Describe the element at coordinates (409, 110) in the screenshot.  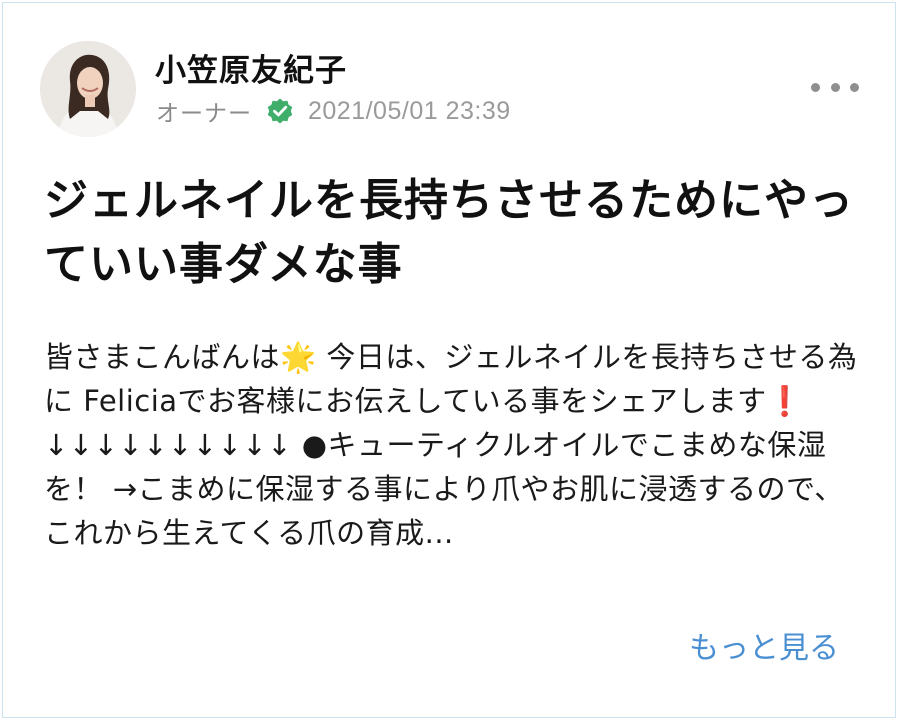
I see `post-timestamp: 2021/05/01 23:39` at that location.